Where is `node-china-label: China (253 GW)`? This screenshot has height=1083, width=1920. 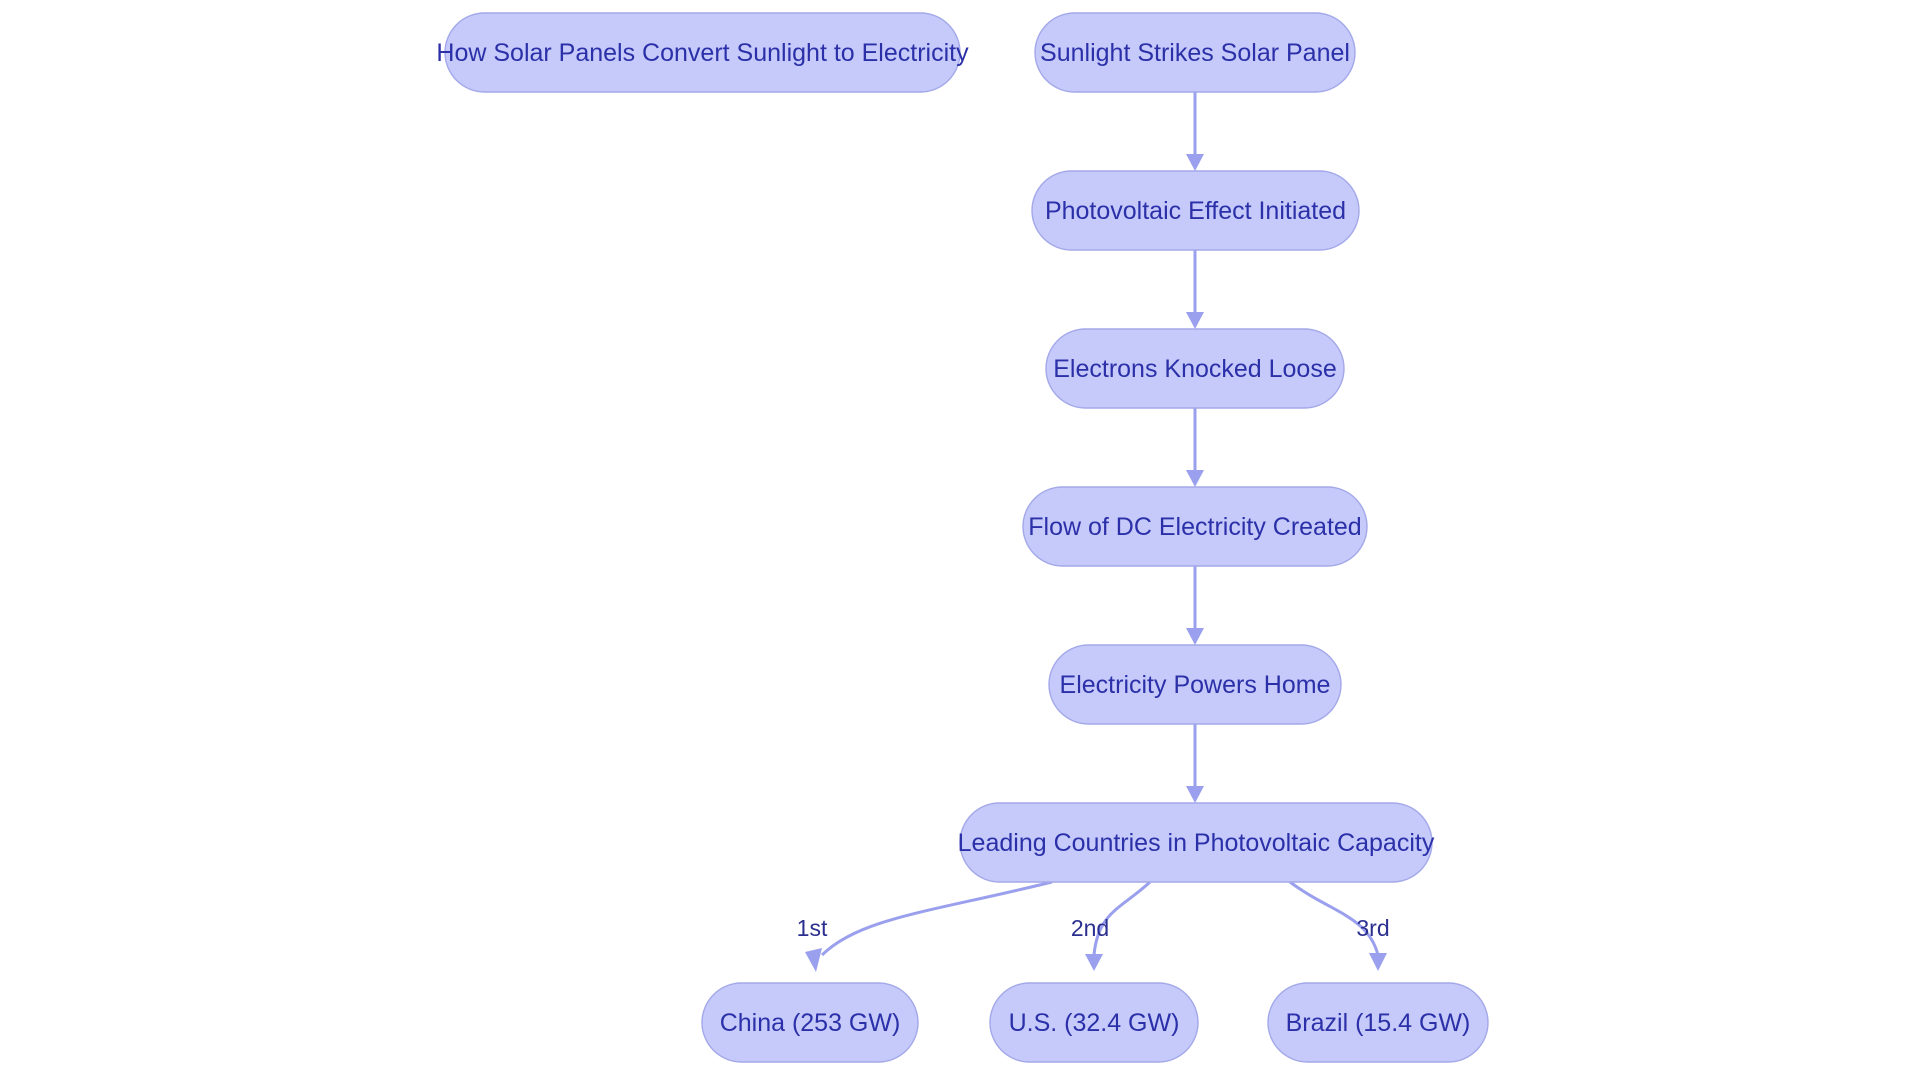
node-china-label: China (253 GW) is located at coordinates (810, 1023).